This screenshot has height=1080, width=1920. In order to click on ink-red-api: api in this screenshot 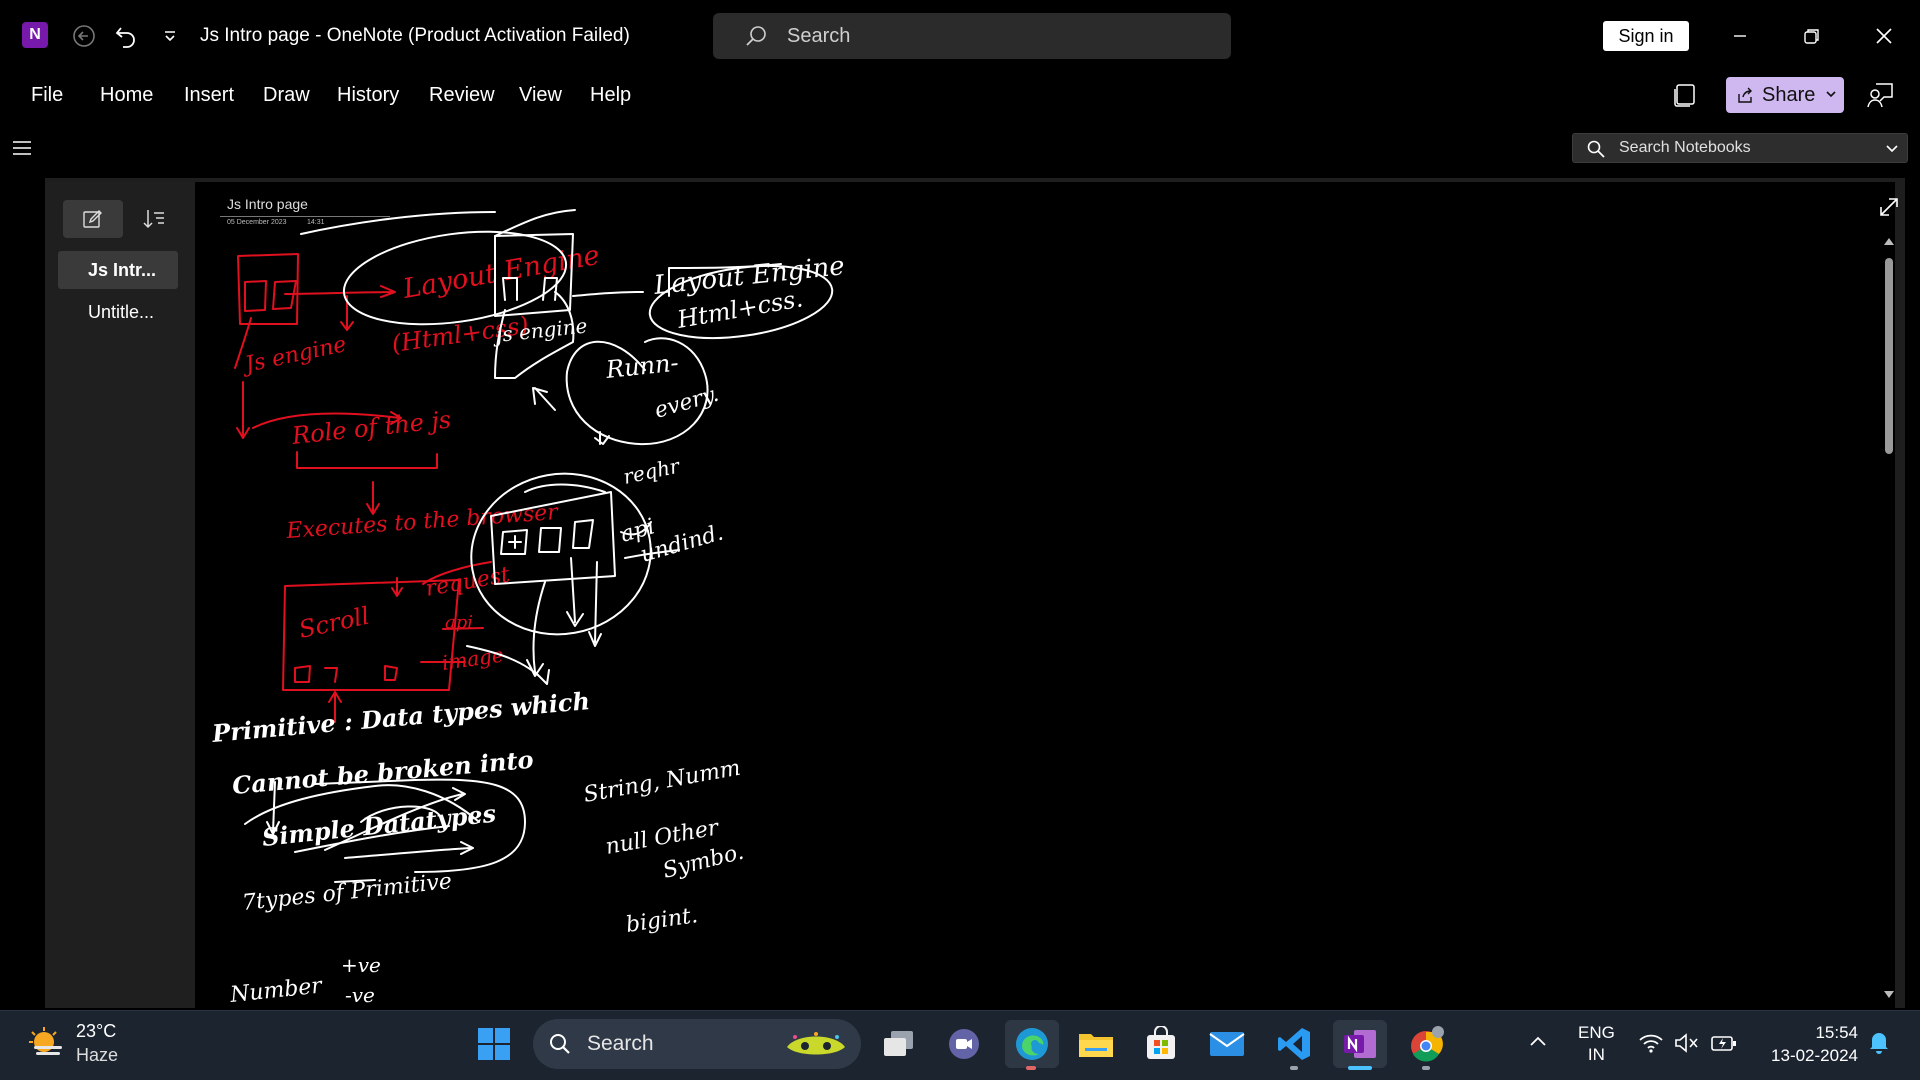, I will do `click(459, 622)`.